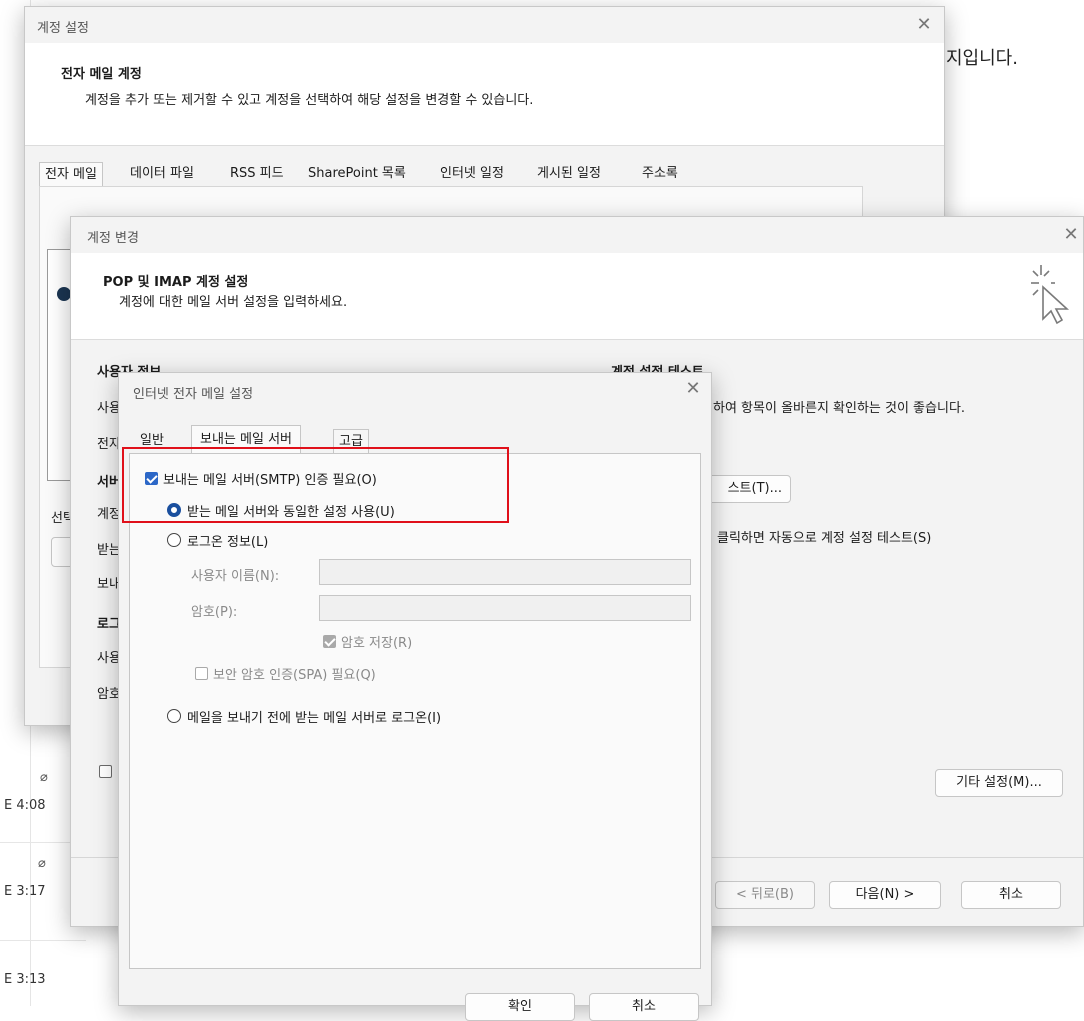 This screenshot has width=1084, height=1021. Describe the element at coordinates (235, 576) in the screenshot. I see `username-label: 사용자 이름(N):` at that location.